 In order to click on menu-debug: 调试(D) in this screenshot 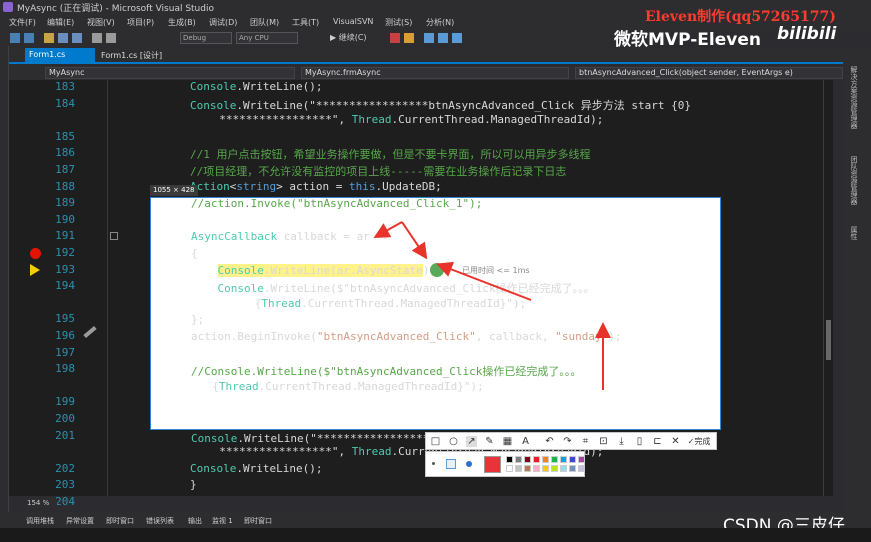, I will do `click(223, 22)`.